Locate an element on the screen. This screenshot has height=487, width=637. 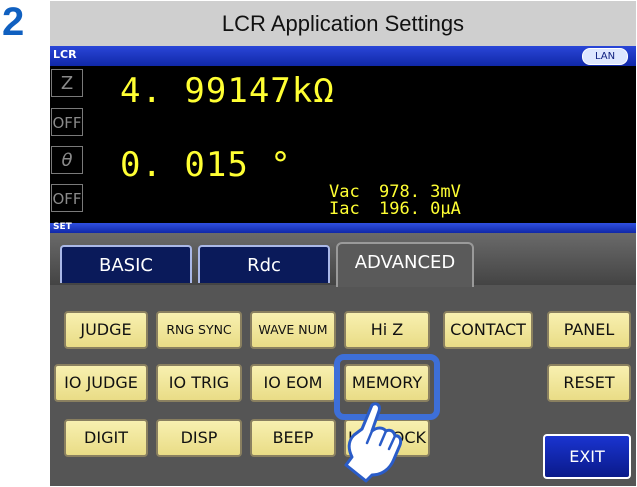
io-eom-button: IO EOM is located at coordinates (293, 383).